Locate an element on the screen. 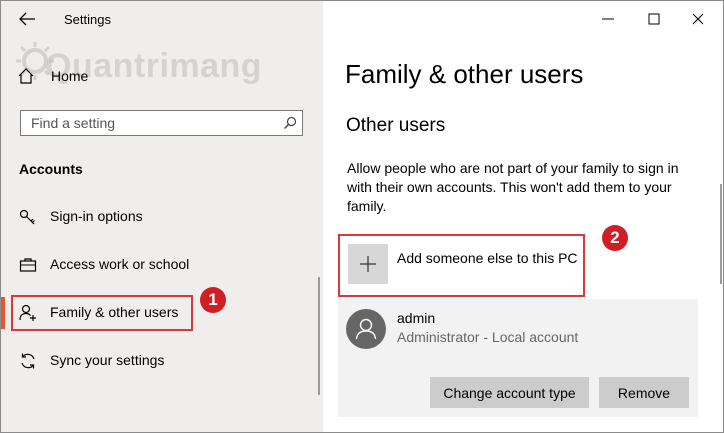  remove-button: Remove is located at coordinates (644, 392).